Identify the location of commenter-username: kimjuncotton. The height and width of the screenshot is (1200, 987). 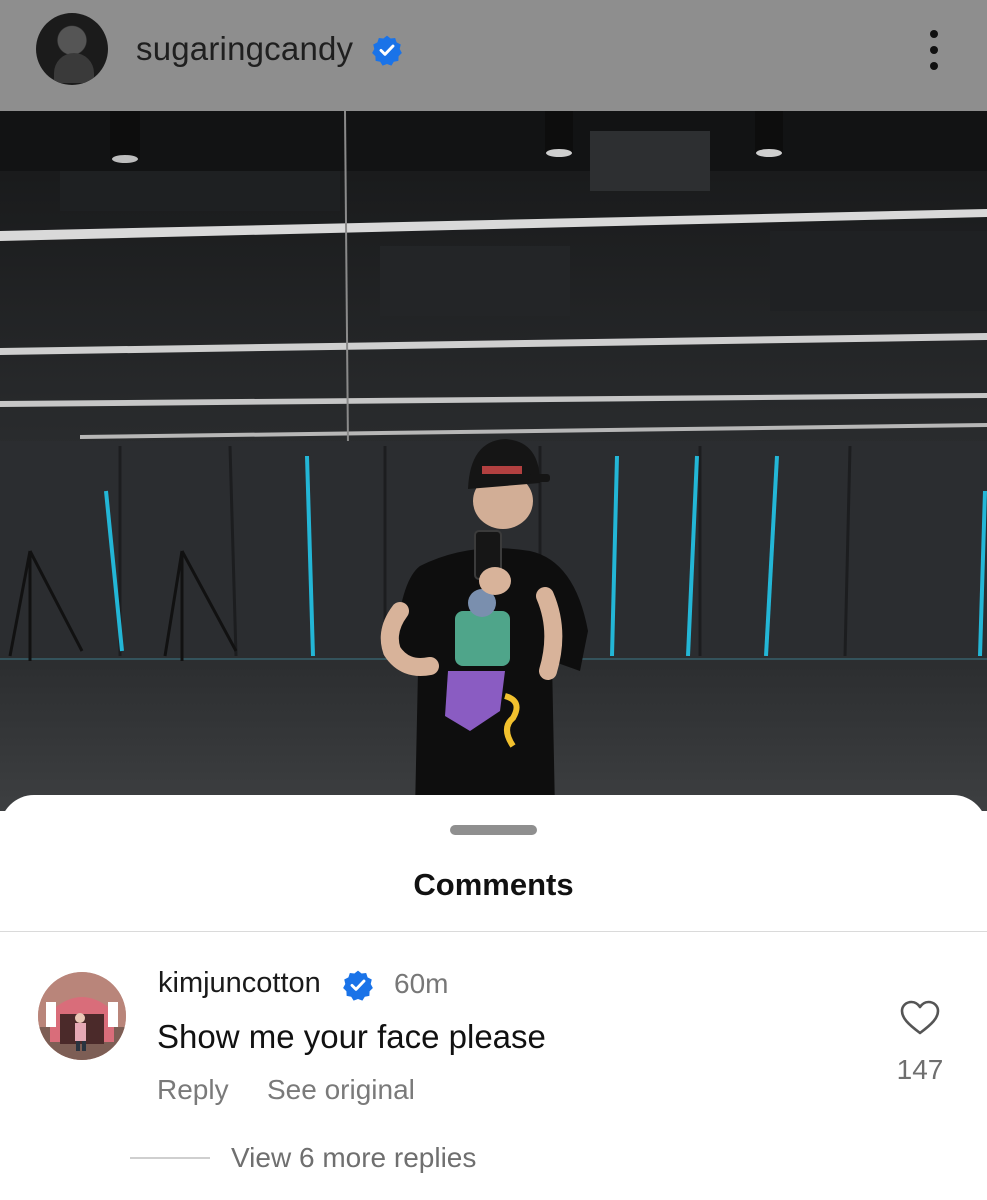
(239, 983).